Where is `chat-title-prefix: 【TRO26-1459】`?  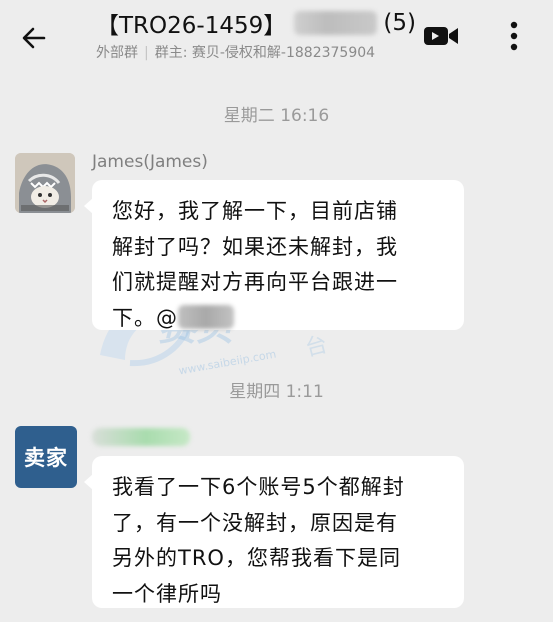
chat-title-prefix: 【TRO26-1459】 is located at coordinates (191, 26).